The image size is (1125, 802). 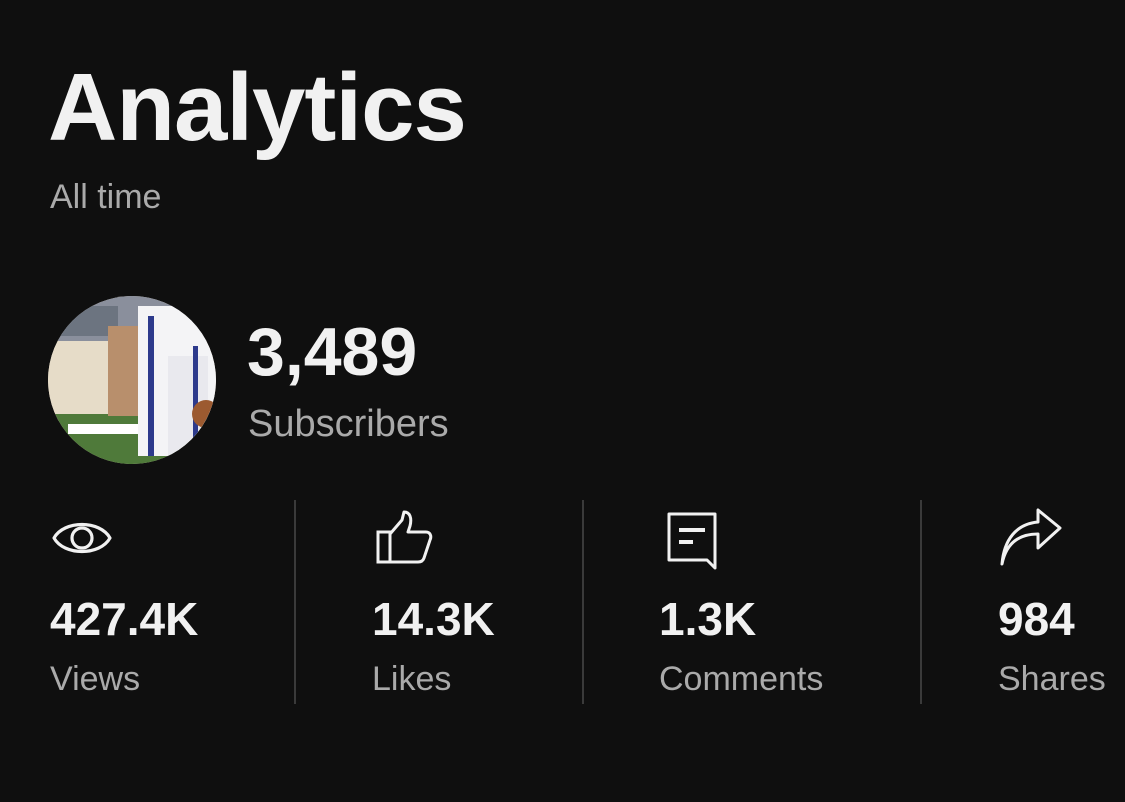 I want to click on eye-icon, so click(x=82, y=540).